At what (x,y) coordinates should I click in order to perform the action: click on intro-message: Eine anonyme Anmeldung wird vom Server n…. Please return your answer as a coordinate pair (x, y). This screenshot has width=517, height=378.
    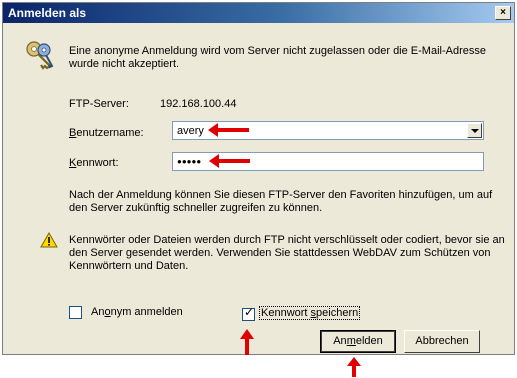
    Looking at the image, I should click on (277, 57).